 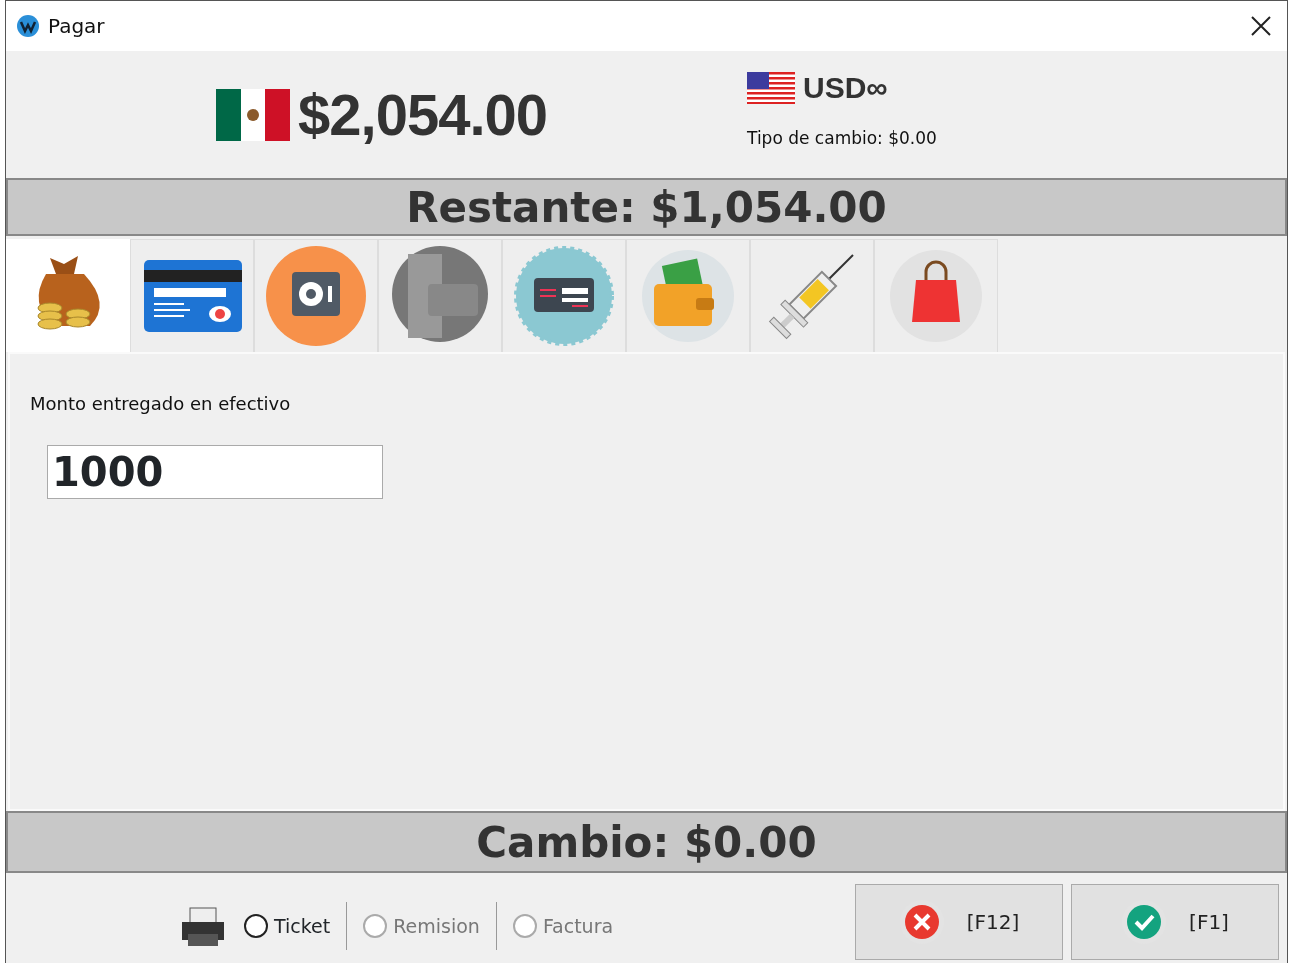 I want to click on print-option-radio: Remision, so click(x=422, y=926).